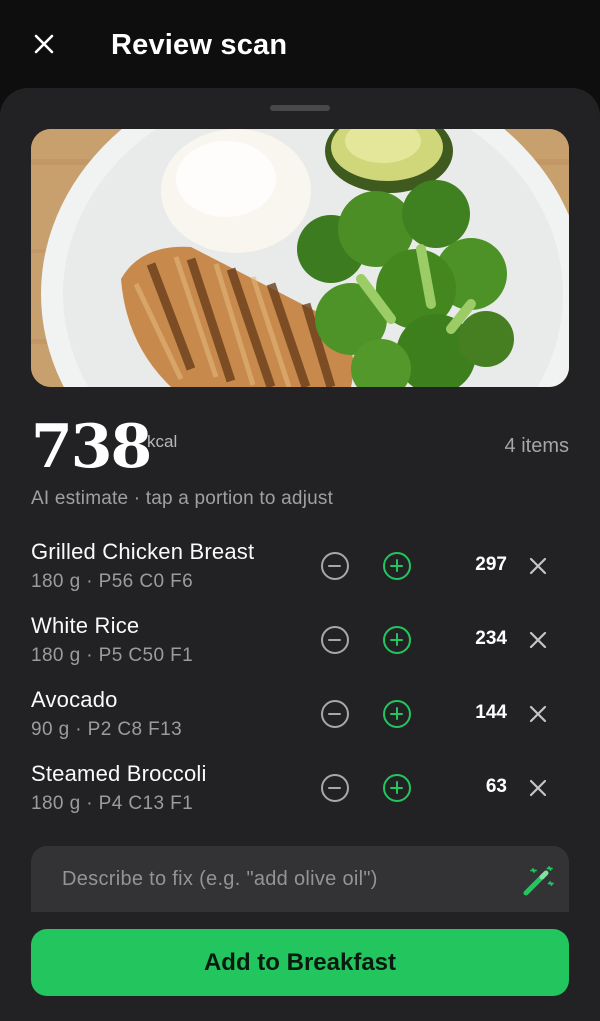  I want to click on food-item-row: Steamed Broccoli 180 g · P4 C13 F1 63, so click(300, 791).